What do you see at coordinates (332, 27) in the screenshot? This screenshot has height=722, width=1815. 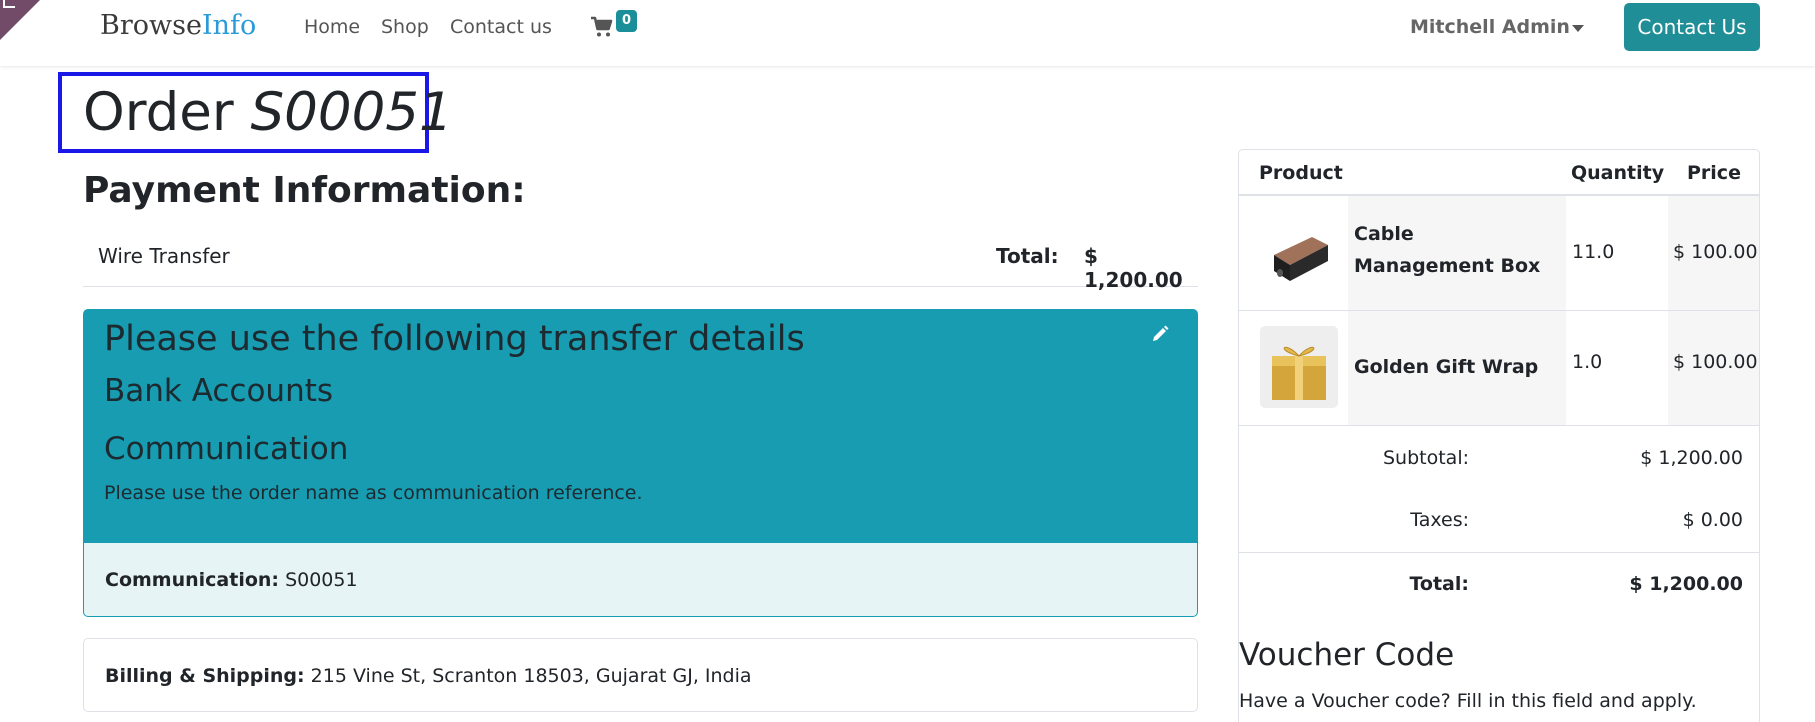 I see `nav-link-home: Home` at bounding box center [332, 27].